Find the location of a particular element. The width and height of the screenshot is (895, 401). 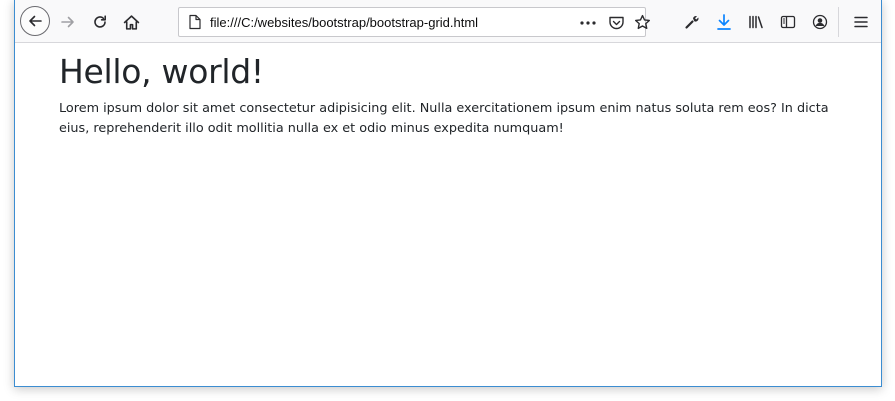

home-button is located at coordinates (131, 22).